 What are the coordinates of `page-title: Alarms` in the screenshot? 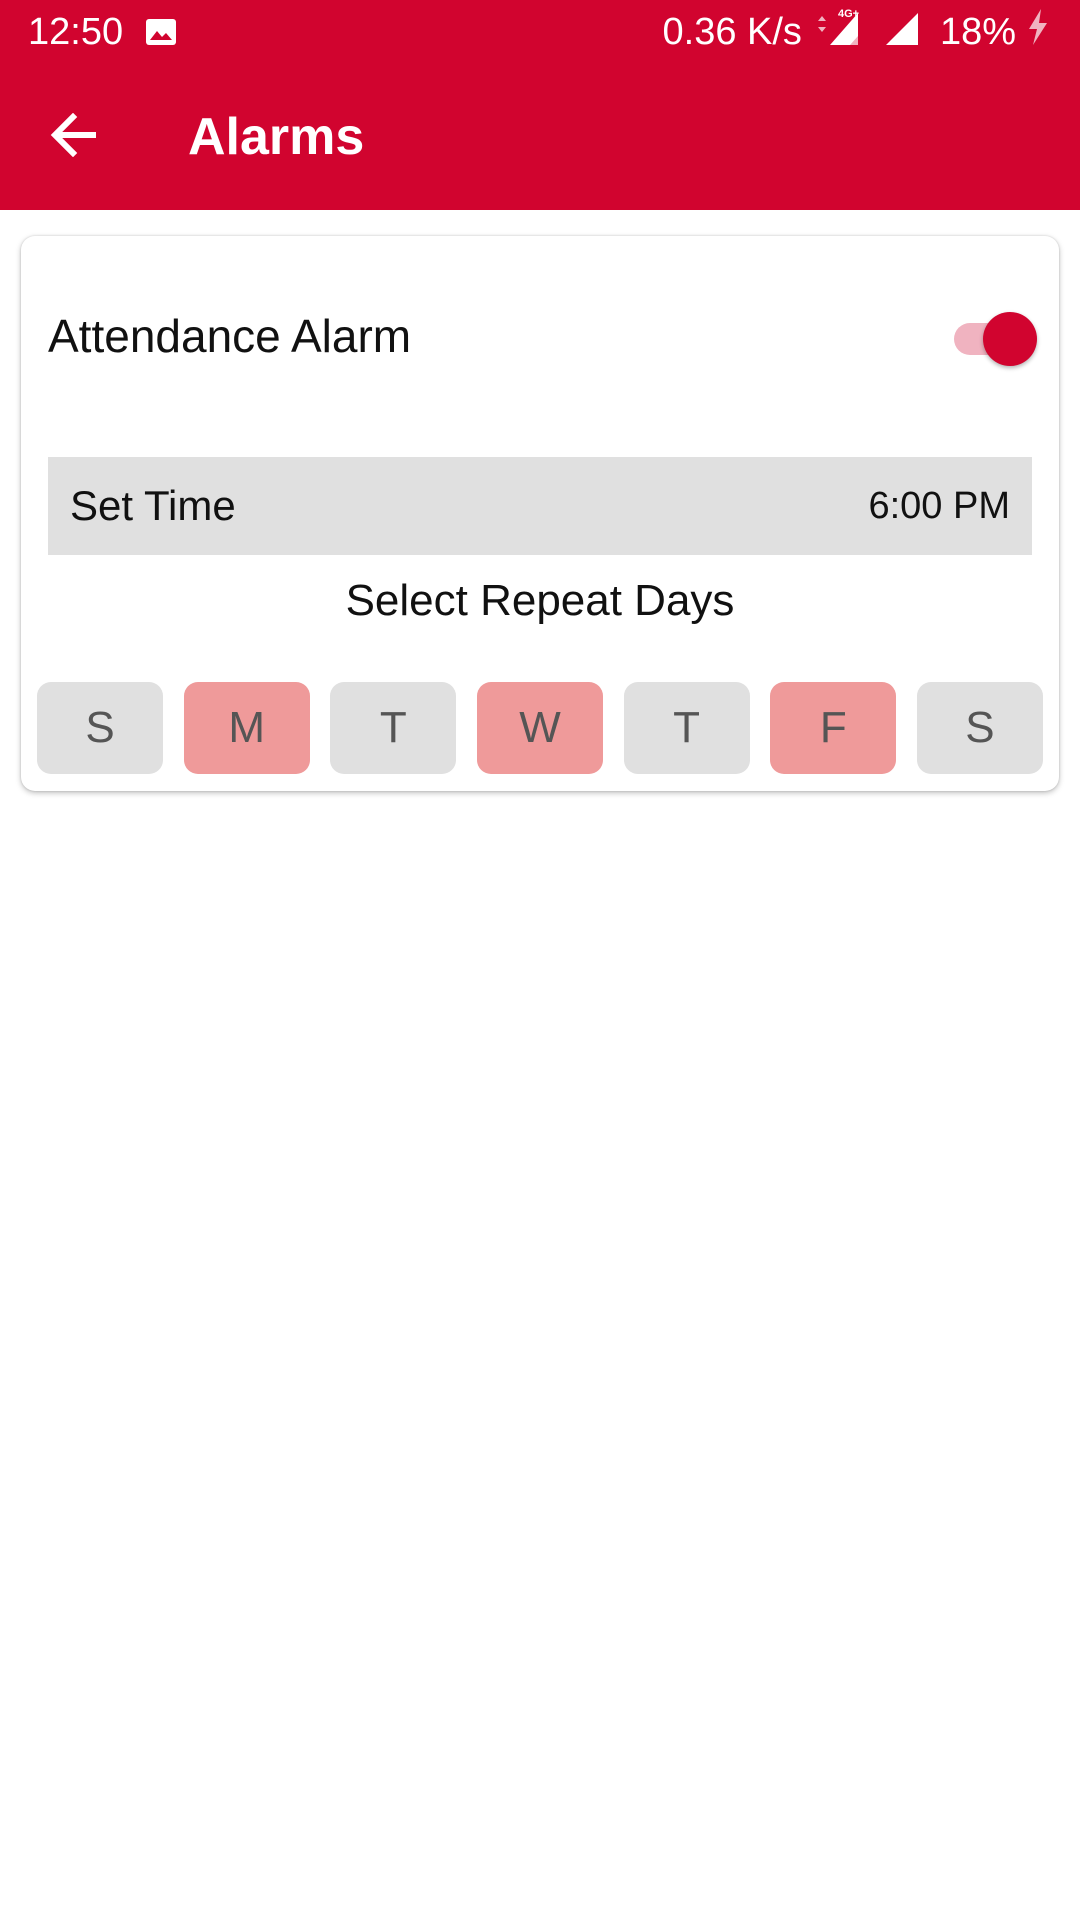 It's located at (276, 137).